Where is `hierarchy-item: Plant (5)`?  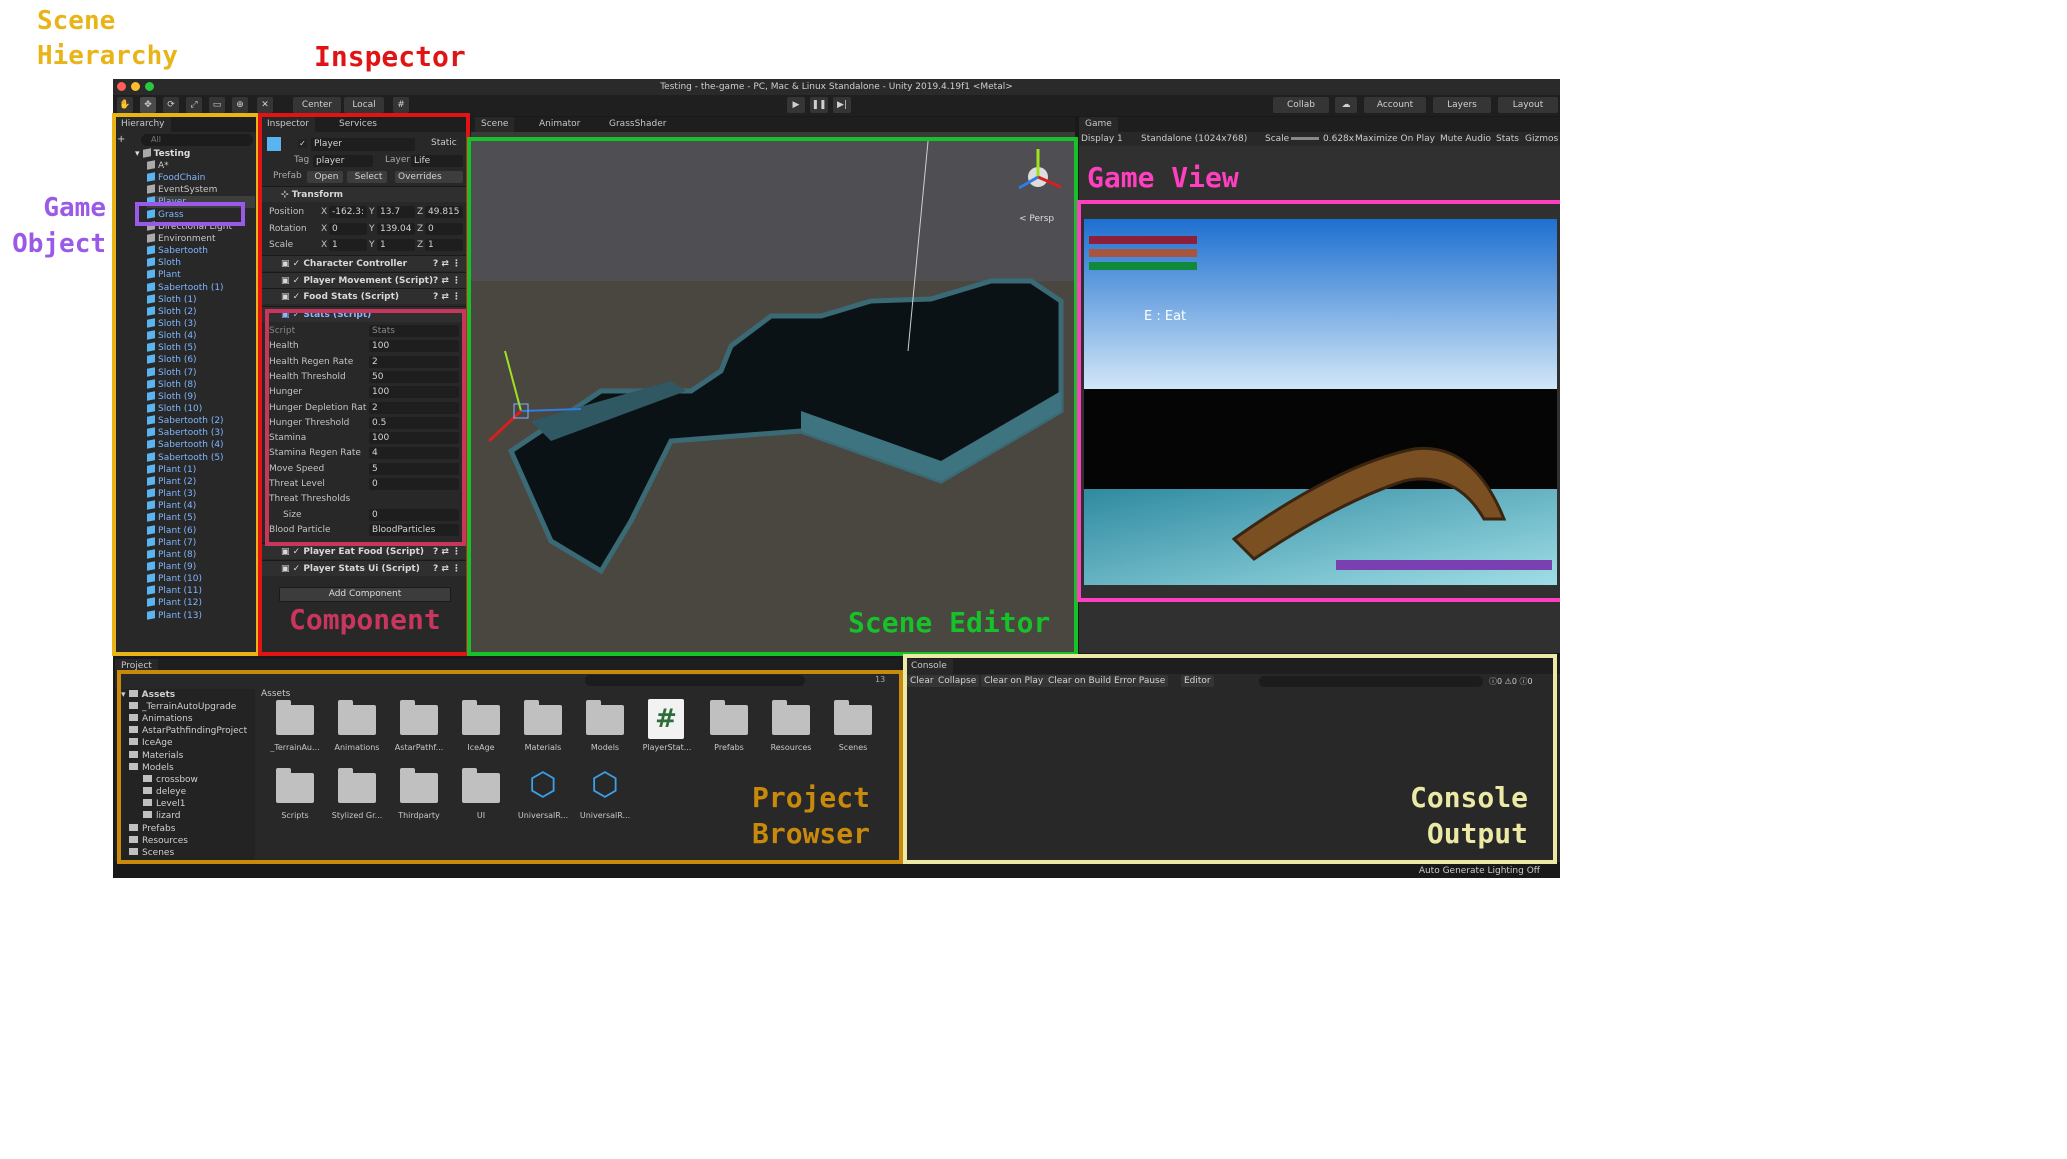 hierarchy-item: Plant (5) is located at coordinates (171, 518).